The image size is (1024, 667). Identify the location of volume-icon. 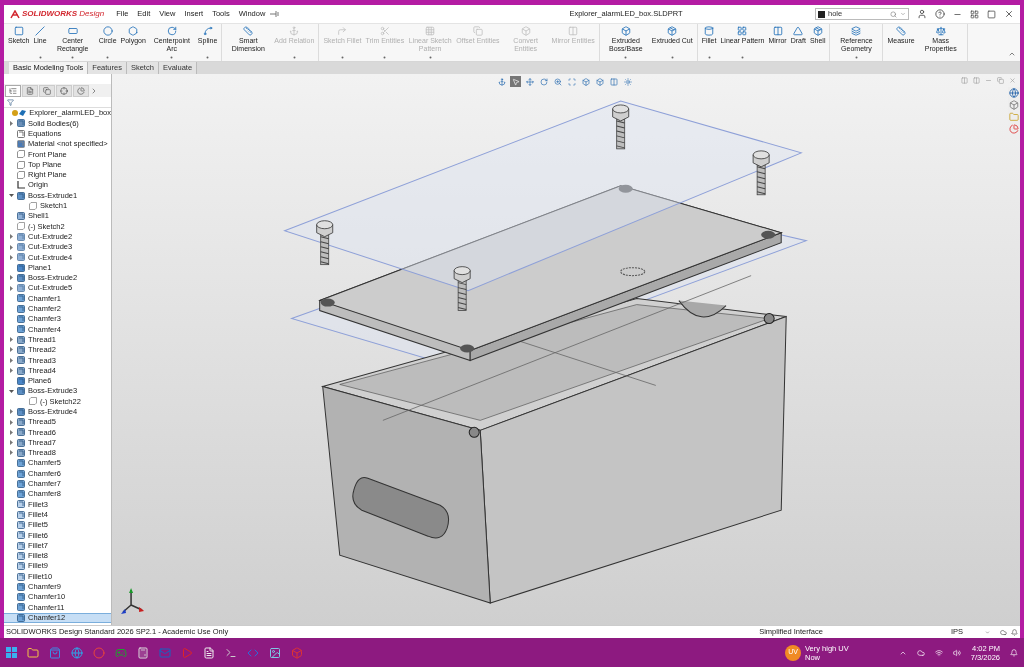
(956, 652).